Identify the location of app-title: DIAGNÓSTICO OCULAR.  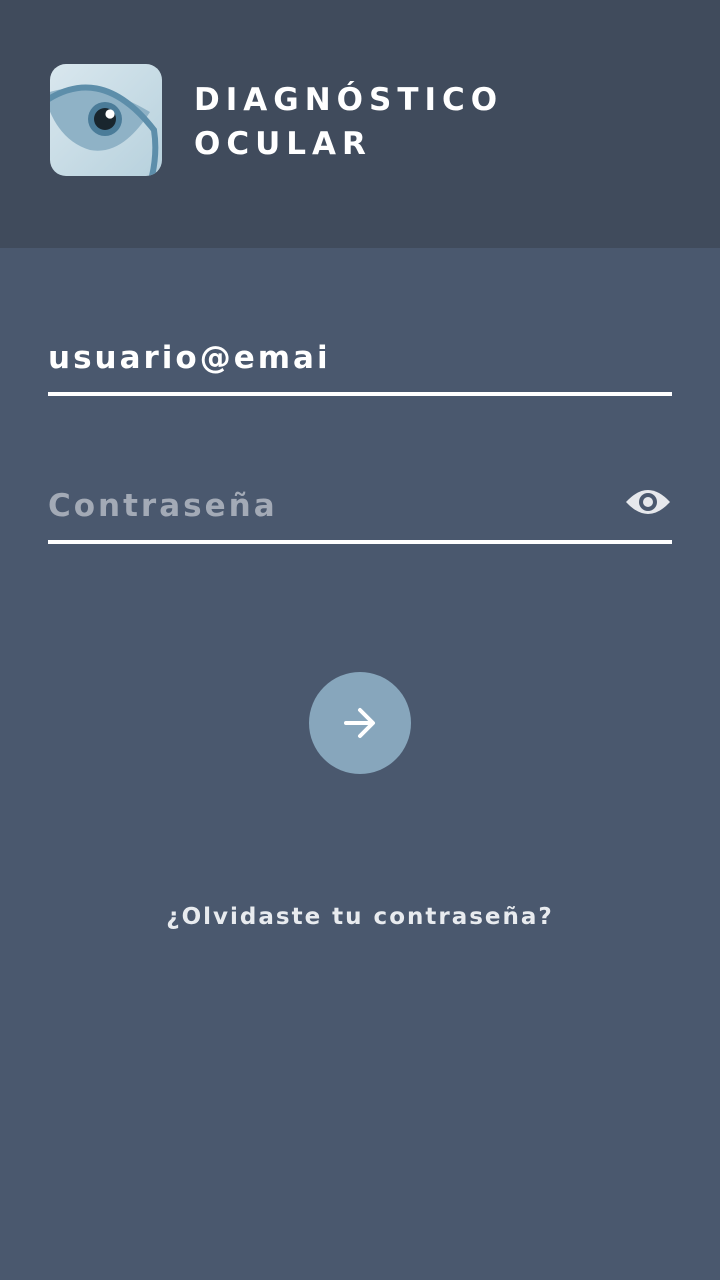
(348, 122).